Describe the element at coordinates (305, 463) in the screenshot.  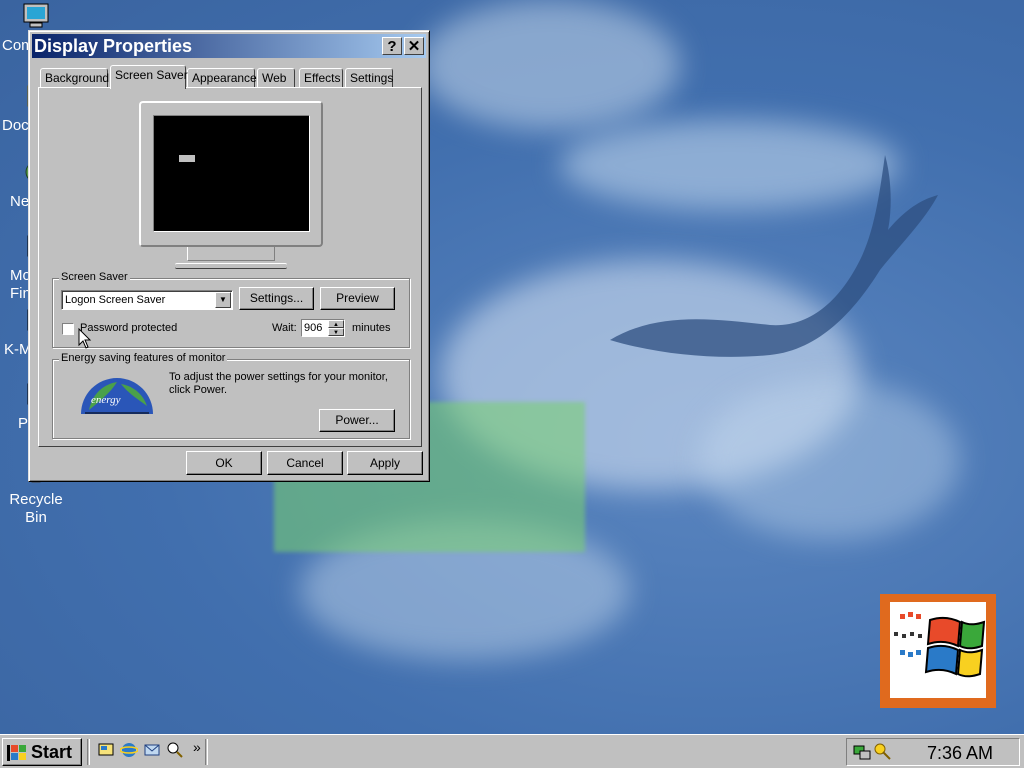
I see `cancel-button: Cancel` at that location.